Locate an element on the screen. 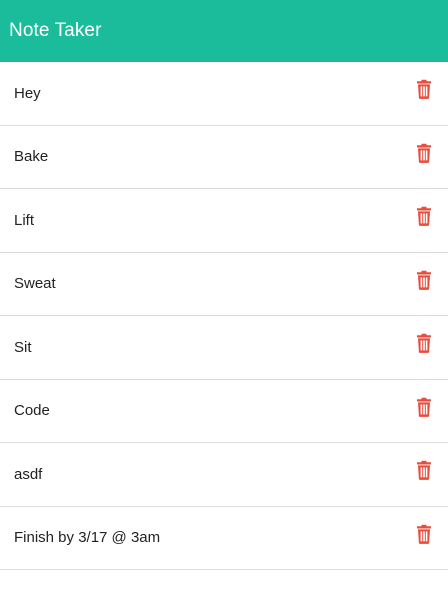 This screenshot has height=592, width=448. list-item: Finish by 3/17 @ 3am is located at coordinates (224, 538).